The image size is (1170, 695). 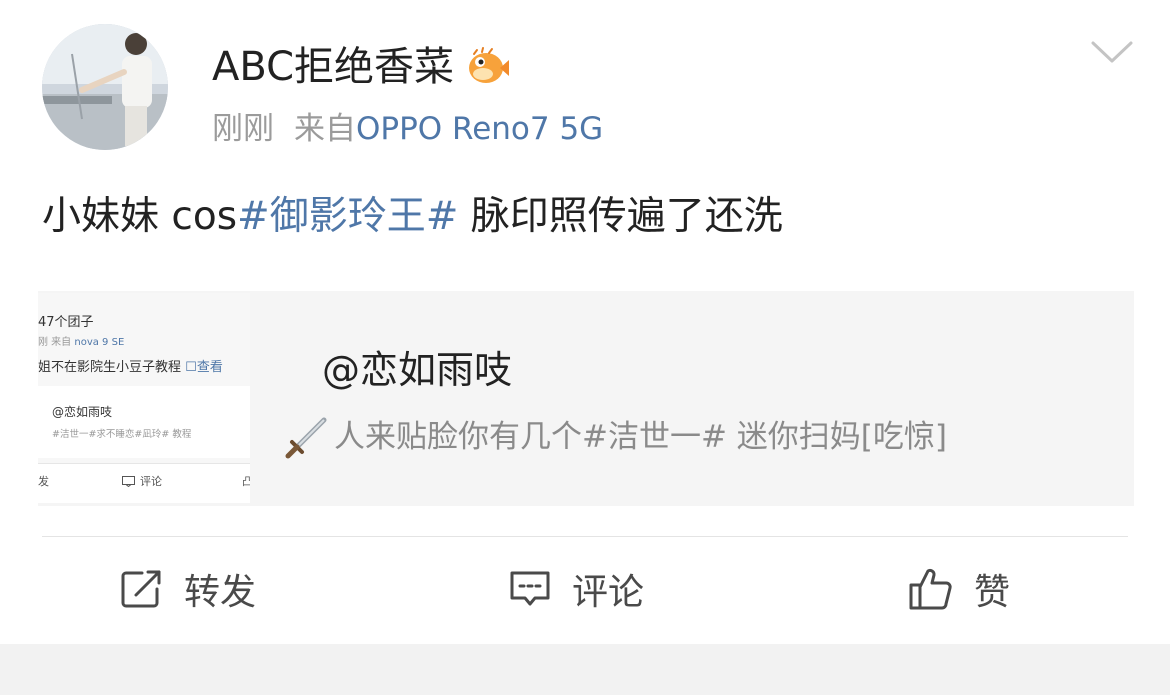 What do you see at coordinates (82, 412) in the screenshot?
I see `thumb-inner-author: @恋如雨吱` at bounding box center [82, 412].